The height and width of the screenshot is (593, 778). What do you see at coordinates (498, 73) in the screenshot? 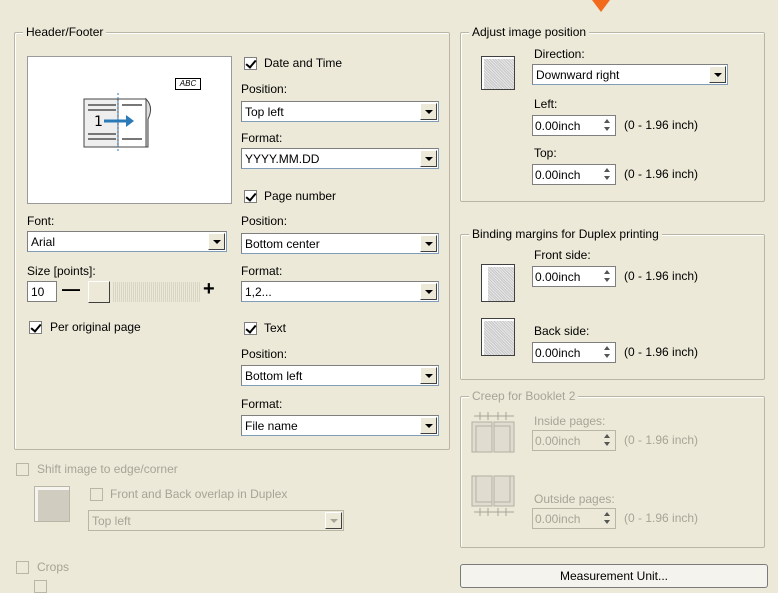
I see `adjust-position-icon` at bounding box center [498, 73].